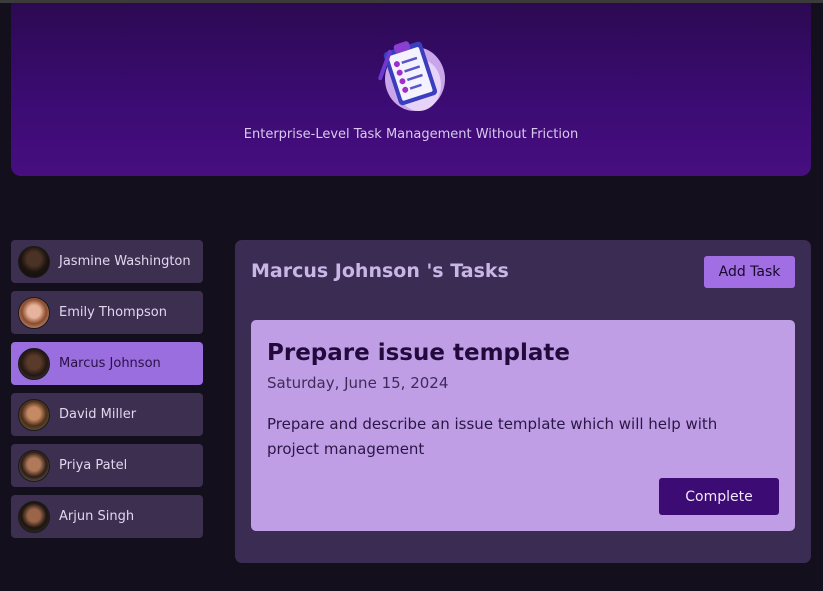 The image size is (823, 591). What do you see at coordinates (125, 261) in the screenshot?
I see `sidebar-user-name: Jasmine Washington` at bounding box center [125, 261].